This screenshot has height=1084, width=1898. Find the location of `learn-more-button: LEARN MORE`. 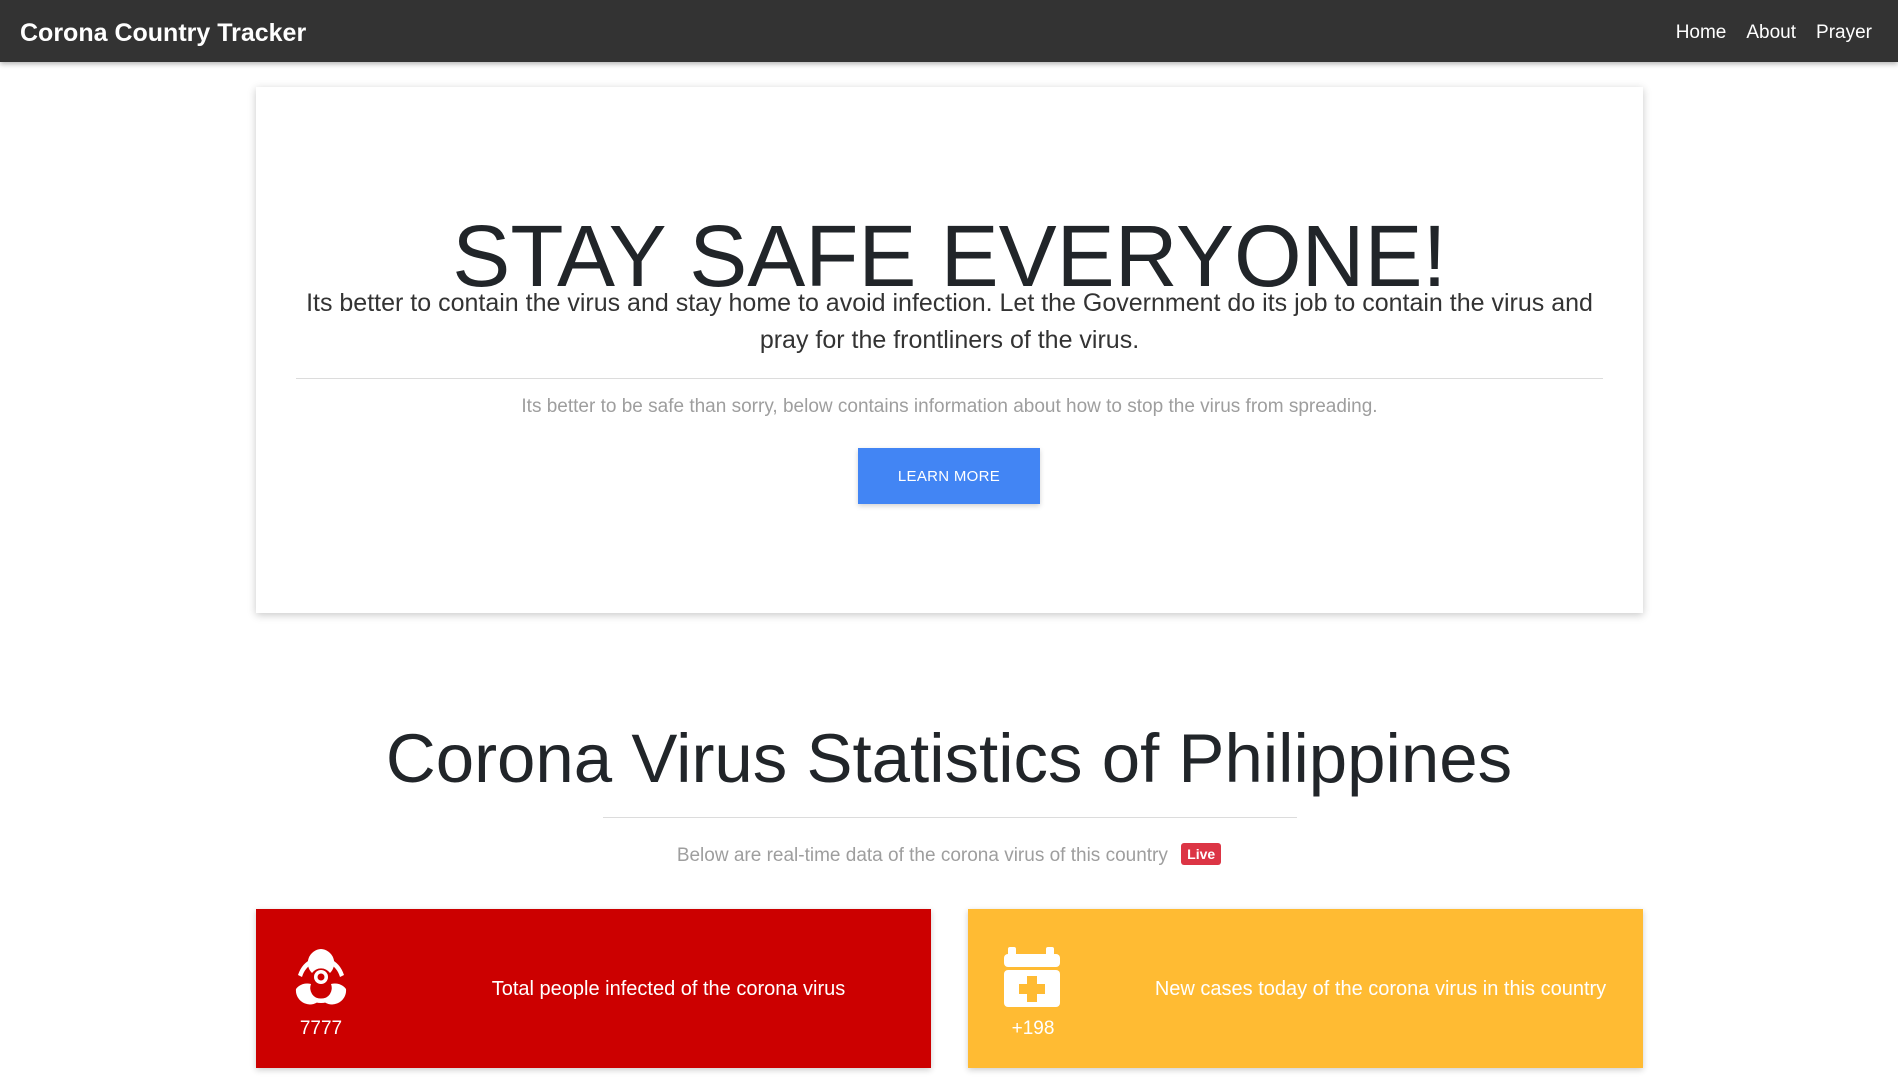

learn-more-button: LEARN MORE is located at coordinates (949, 476).